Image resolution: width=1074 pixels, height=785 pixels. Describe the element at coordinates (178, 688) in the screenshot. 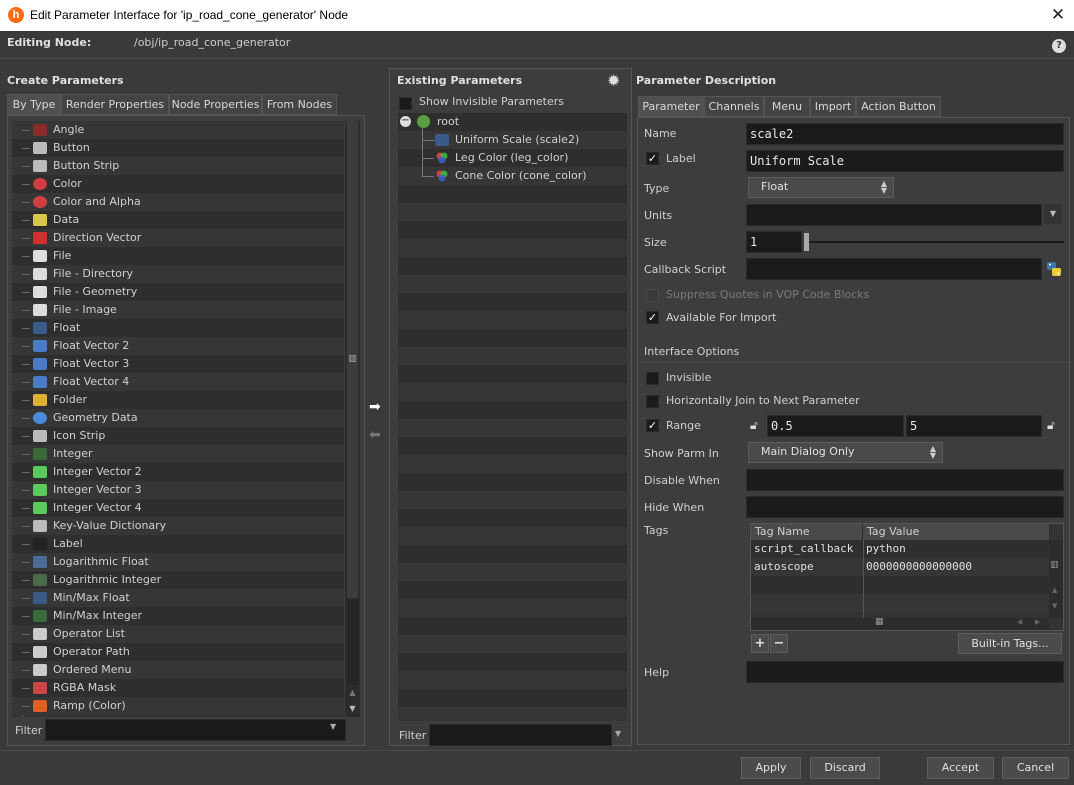

I see `list-item: RGBA Mask` at that location.